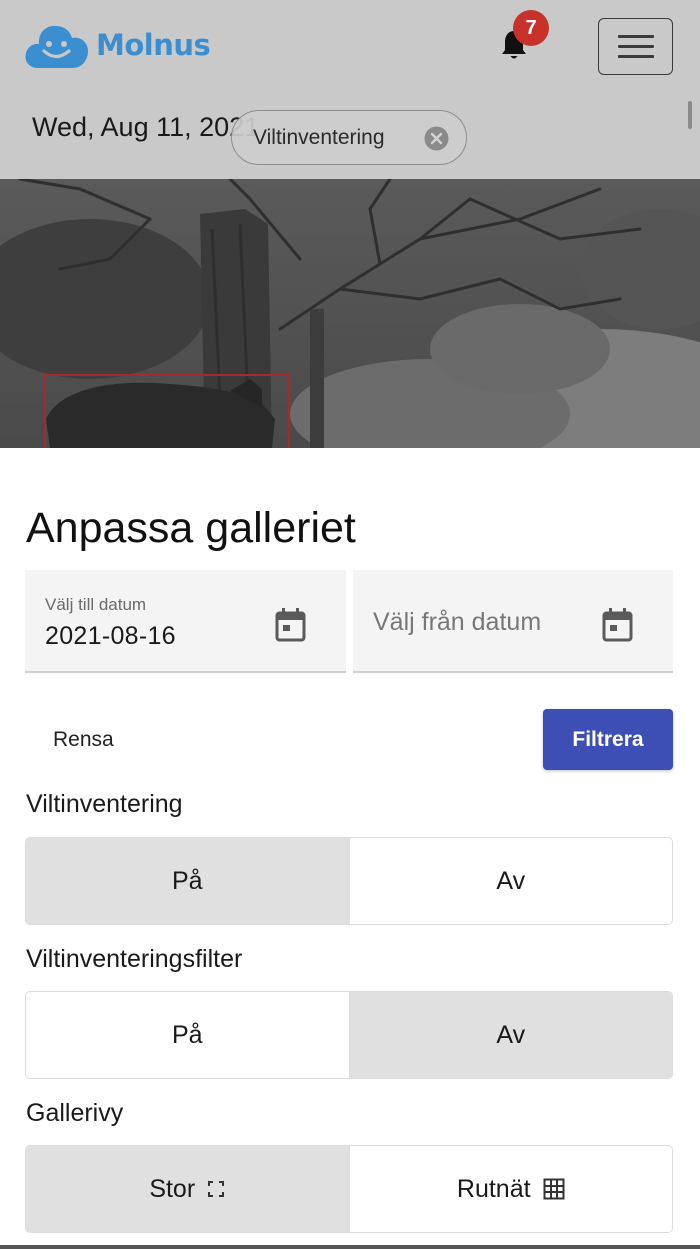  Describe the element at coordinates (216, 1189) in the screenshot. I see `expand-icon` at that location.